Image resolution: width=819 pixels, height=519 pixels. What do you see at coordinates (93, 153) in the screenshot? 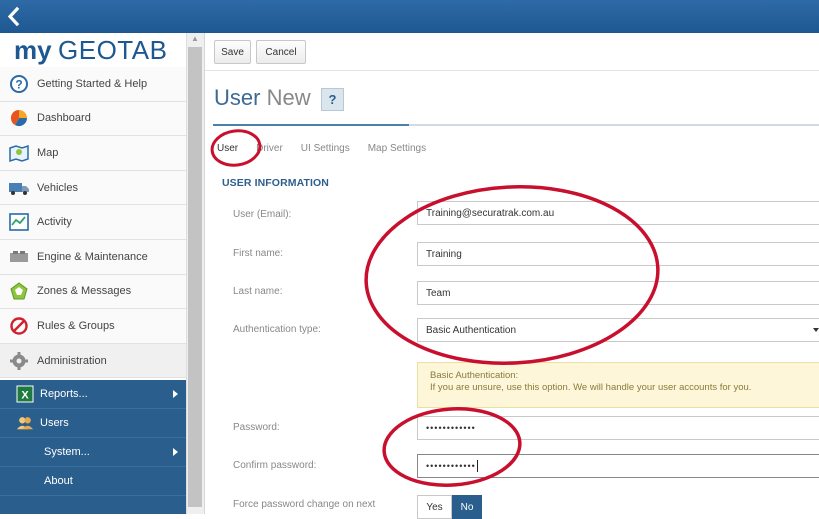
I see `sidebar-item-map: Map` at bounding box center [93, 153].